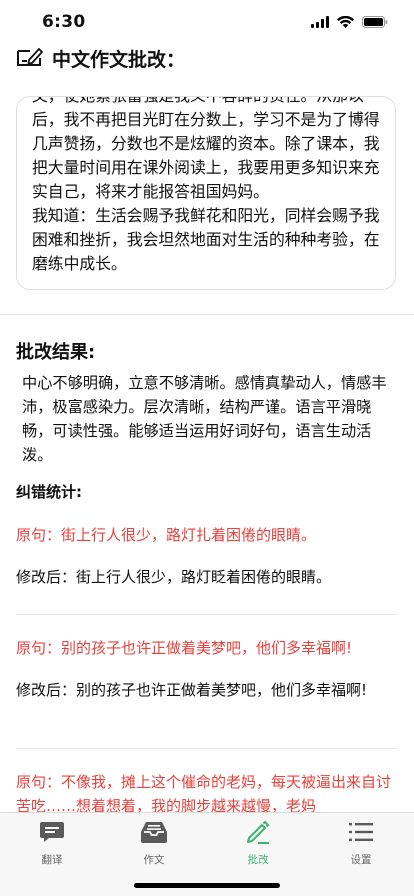 The image size is (414, 896). Describe the element at coordinates (30, 58) in the screenshot. I see `edit-document-icon` at that location.